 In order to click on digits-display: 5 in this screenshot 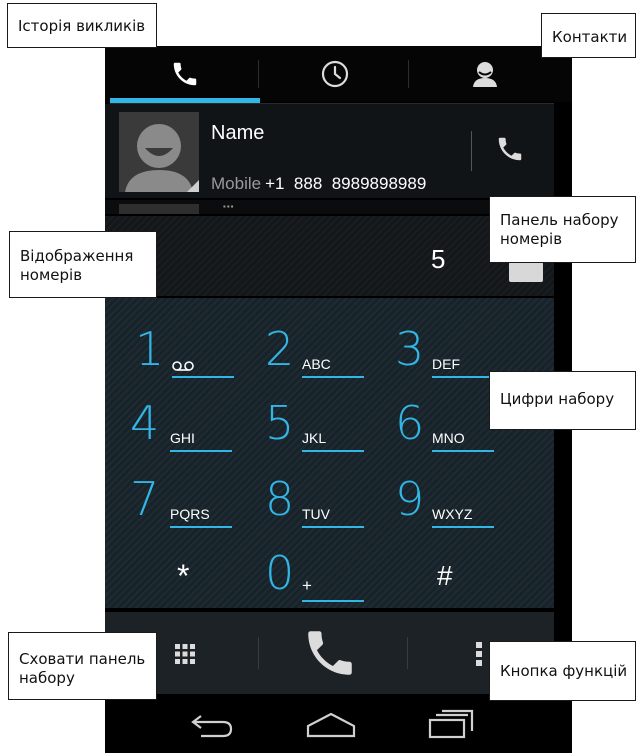, I will do `click(329, 256)`.